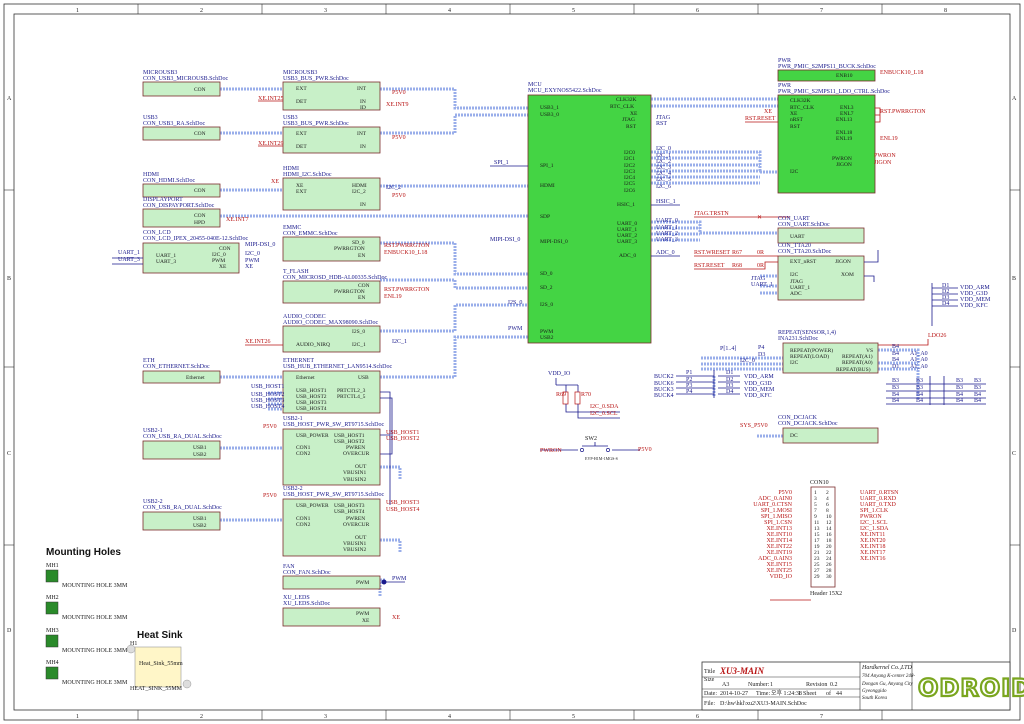  I want to click on tta-jigon: JIGON, so click(843, 262).